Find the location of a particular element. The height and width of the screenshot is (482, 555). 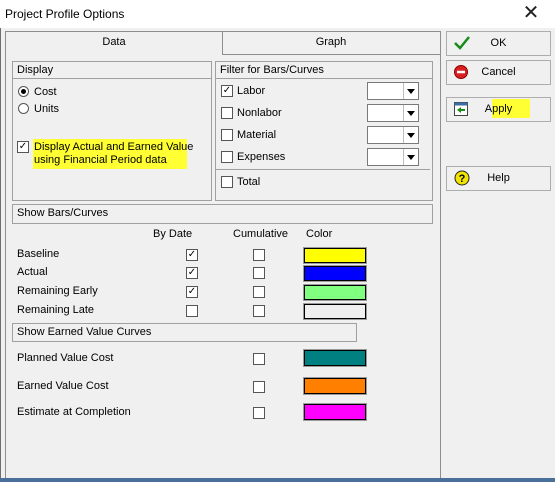

by-date-checkbox is located at coordinates (192, 311).